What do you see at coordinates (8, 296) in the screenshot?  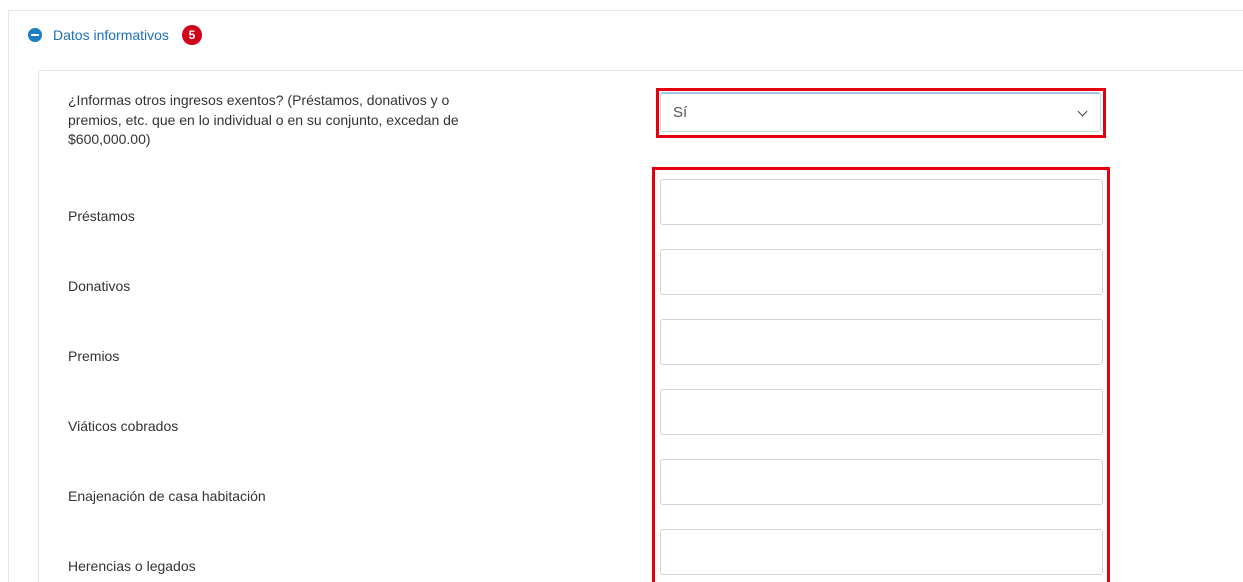 I see `panel-left-border` at bounding box center [8, 296].